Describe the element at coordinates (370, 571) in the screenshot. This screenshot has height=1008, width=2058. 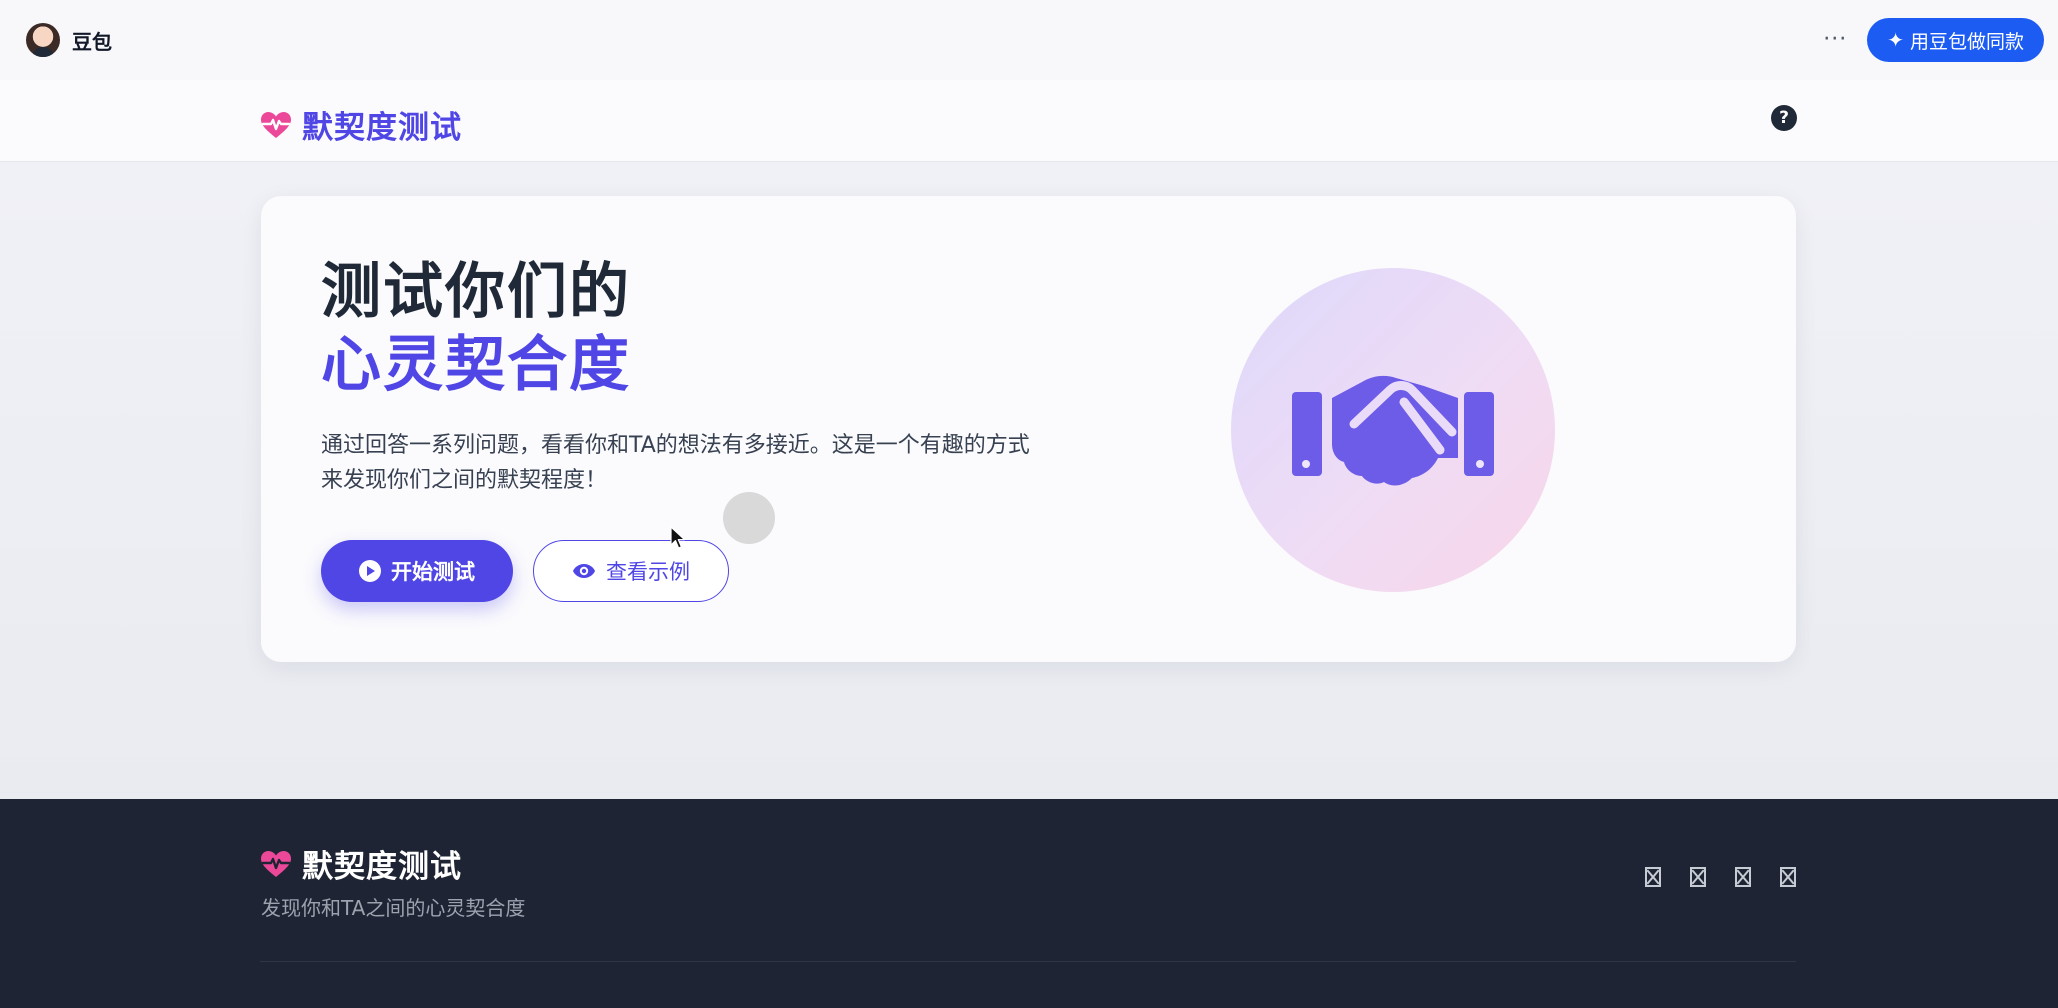
I see `play-icon` at that location.